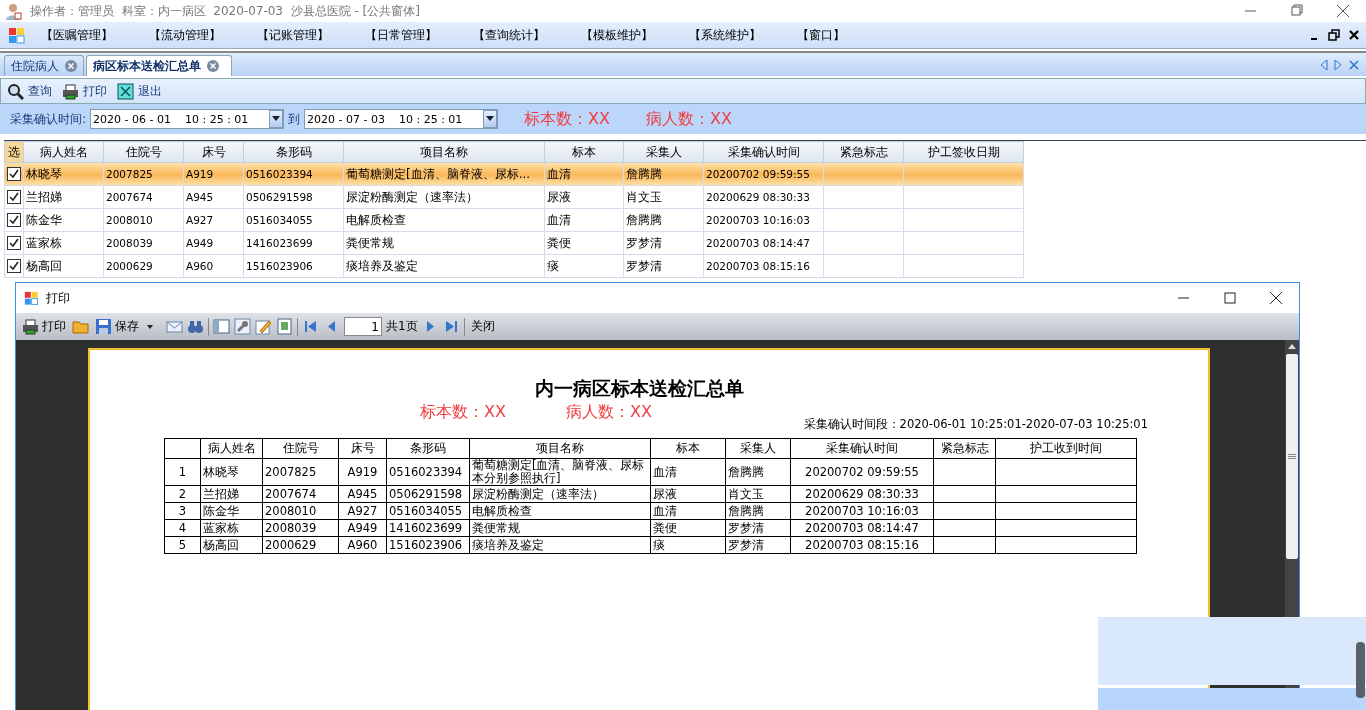 This screenshot has height=710, width=1366. I want to click on column-header: 选, so click(14, 152).